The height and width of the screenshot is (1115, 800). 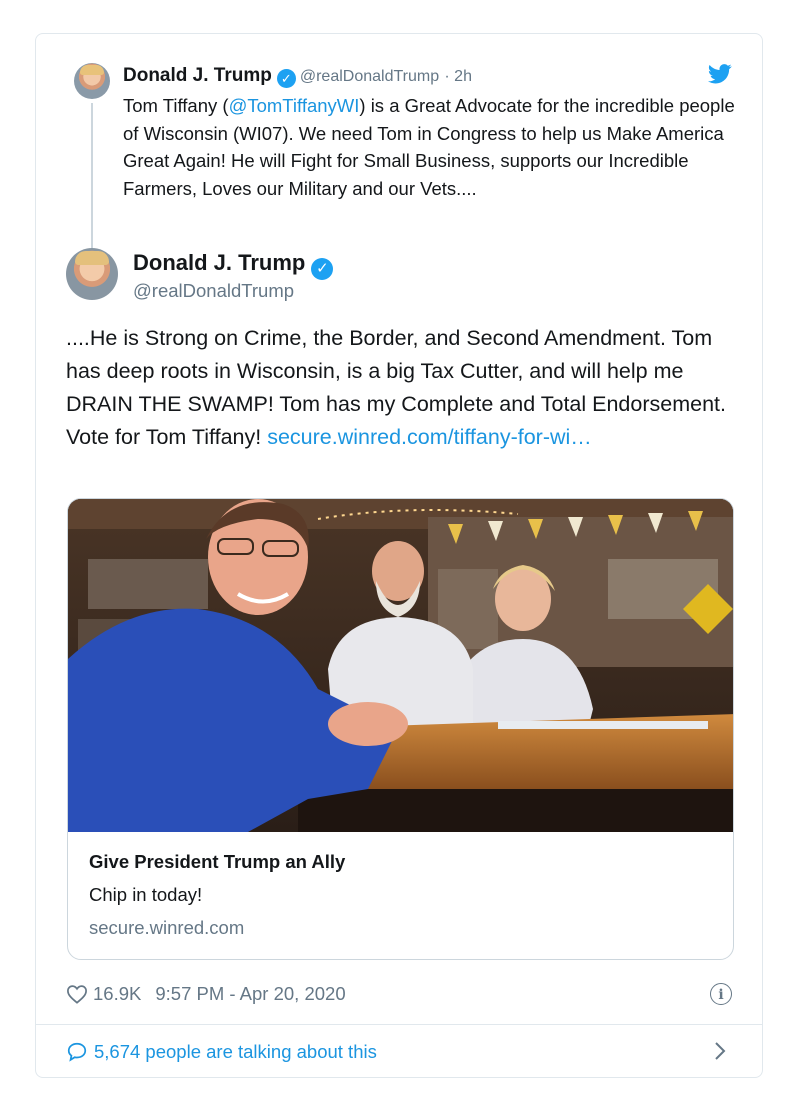 What do you see at coordinates (146, 894) in the screenshot?
I see `card-description: Chip in today!` at bounding box center [146, 894].